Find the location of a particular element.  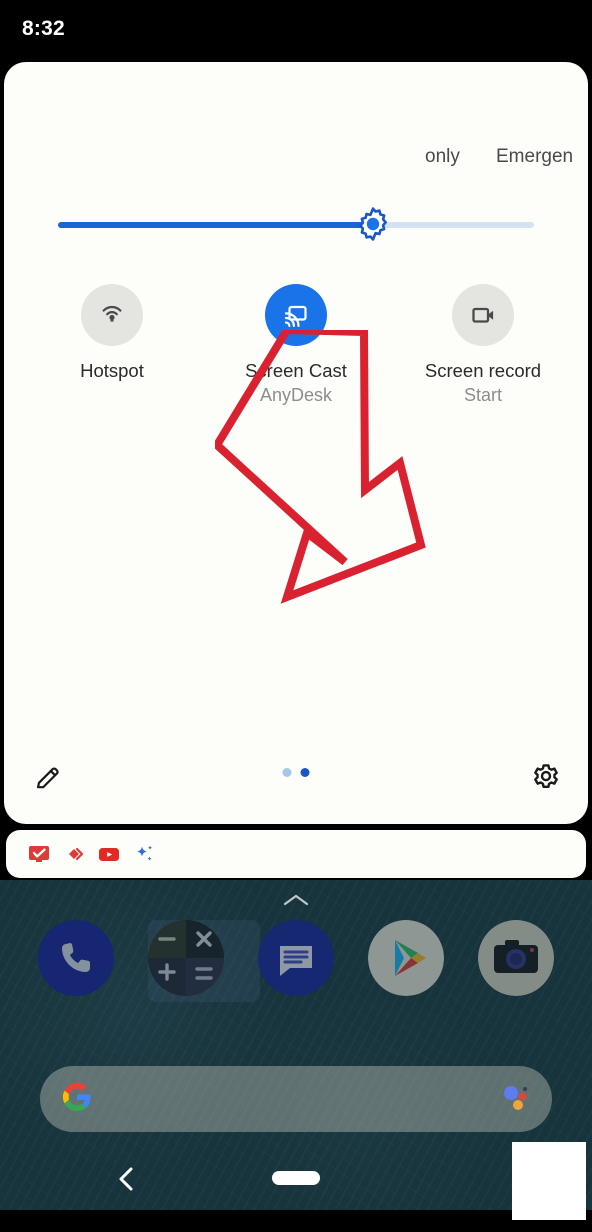

home-pill-icon is located at coordinates (296, 1178).